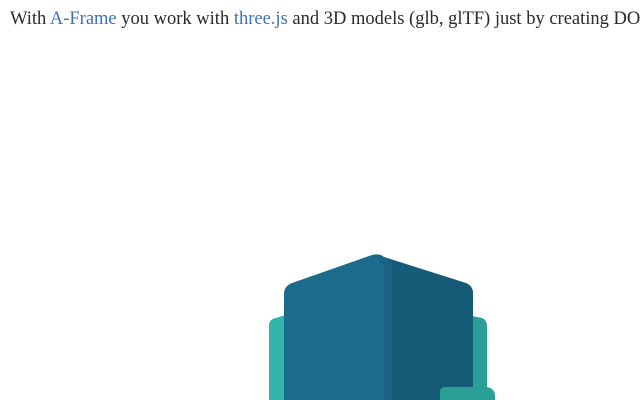 The image size is (640, 400). What do you see at coordinates (338, 327) in the screenshot?
I see `cube-front-face` at bounding box center [338, 327].